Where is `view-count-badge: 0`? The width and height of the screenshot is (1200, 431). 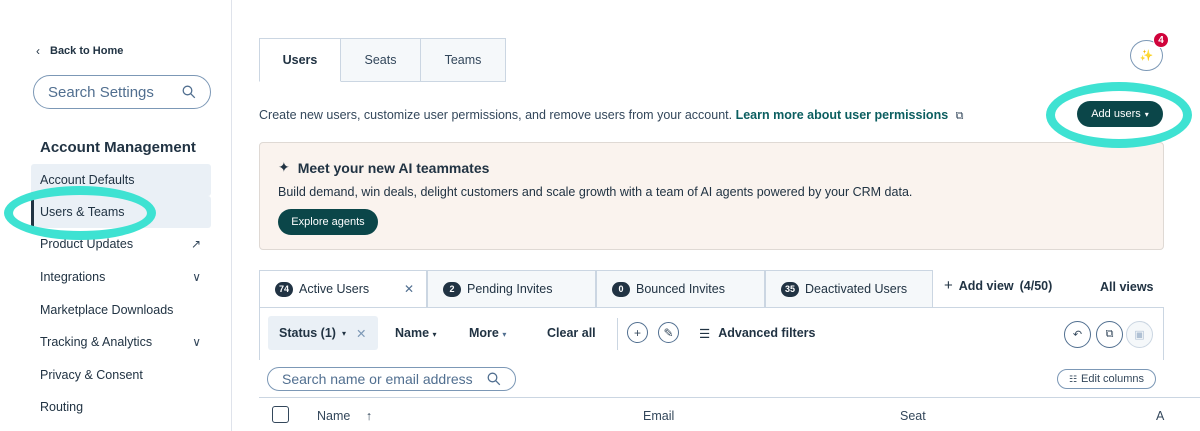 view-count-badge: 0 is located at coordinates (621, 289).